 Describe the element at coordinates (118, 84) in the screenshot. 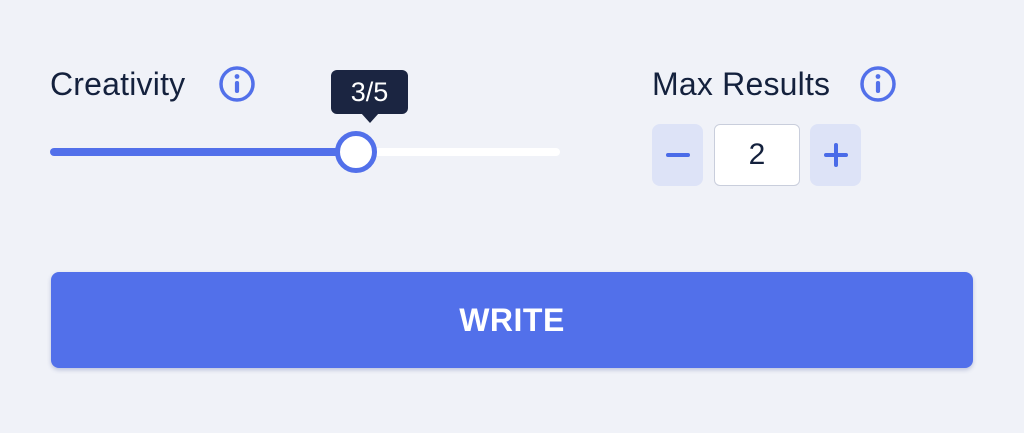

I see `creativity-label: Creativity` at that location.